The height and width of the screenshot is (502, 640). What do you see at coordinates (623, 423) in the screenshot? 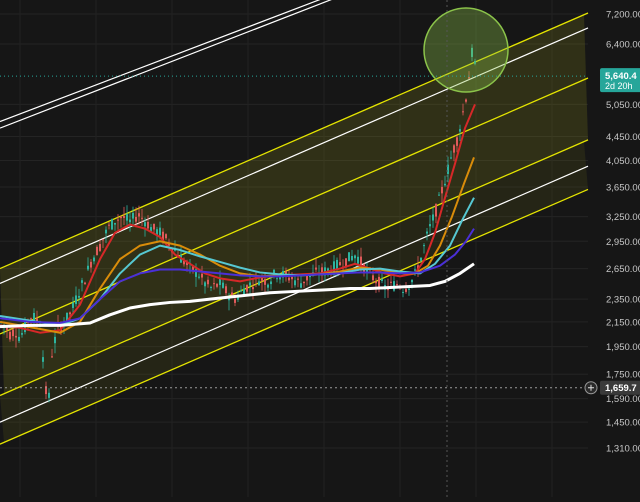
I see `y-tick-label: 1,450.00` at bounding box center [623, 423].